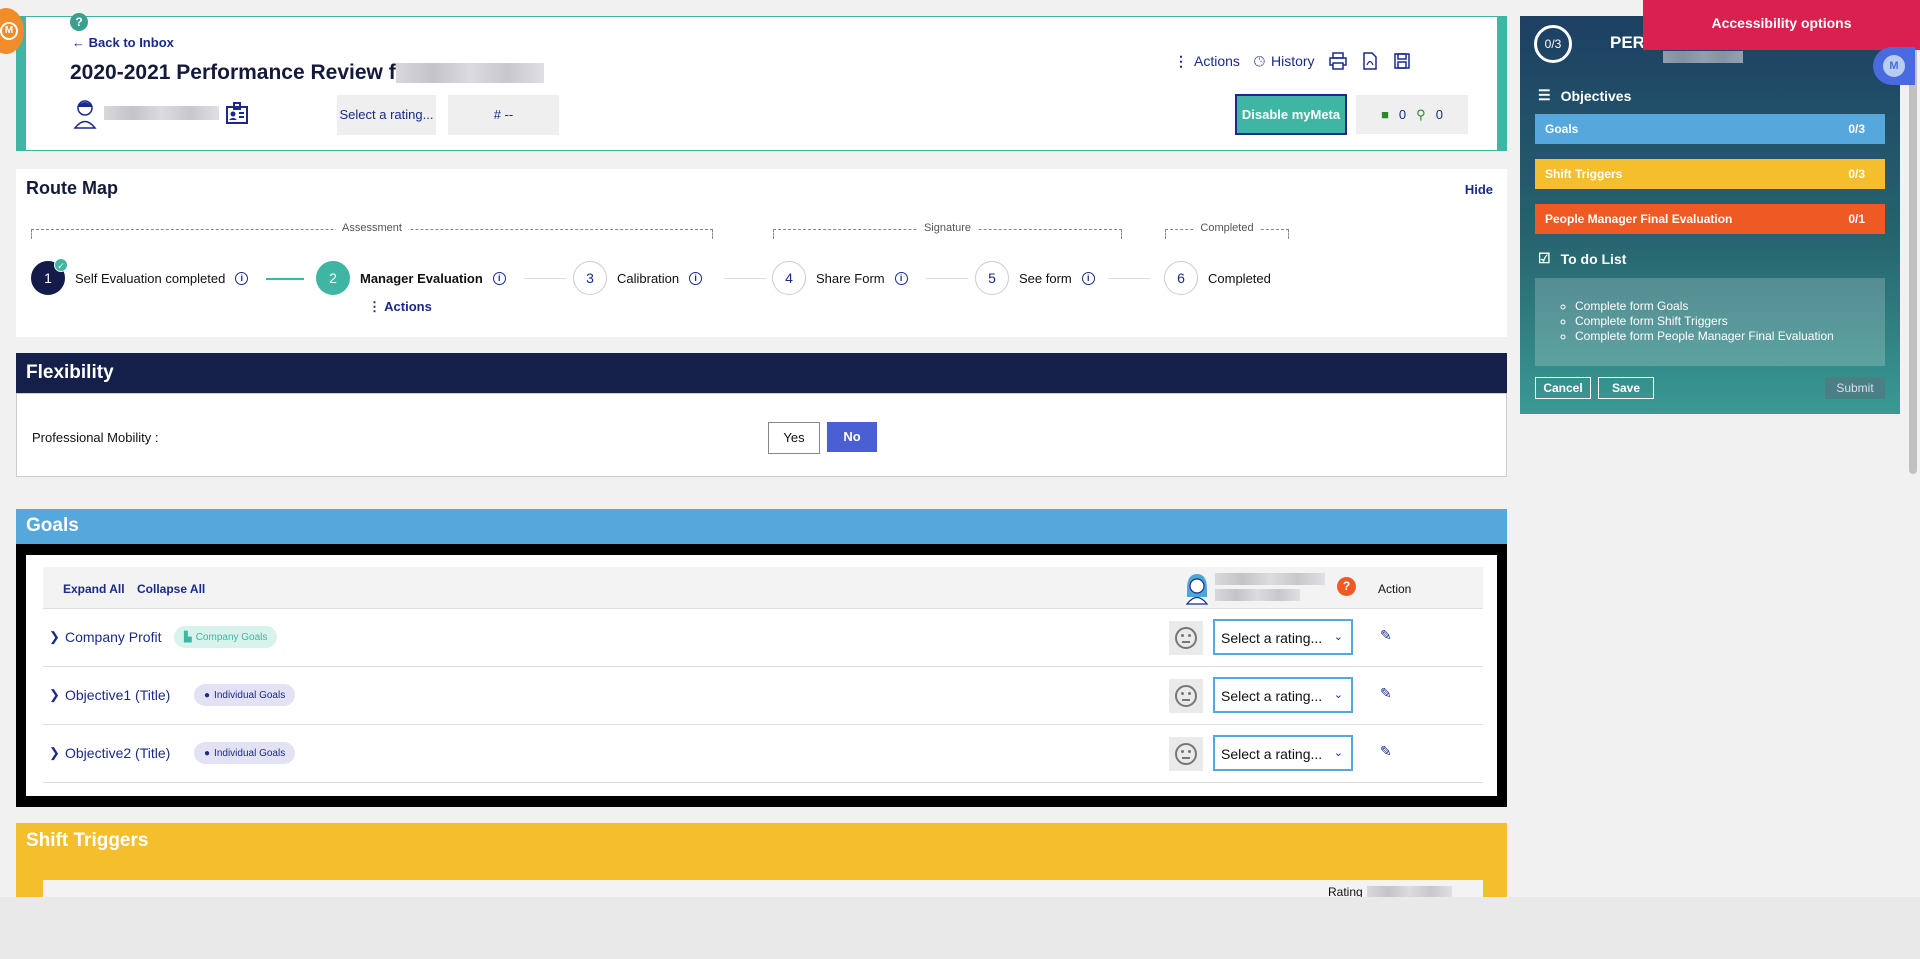 The image size is (1920, 959). I want to click on mobility-yes-button: Yes, so click(794, 438).